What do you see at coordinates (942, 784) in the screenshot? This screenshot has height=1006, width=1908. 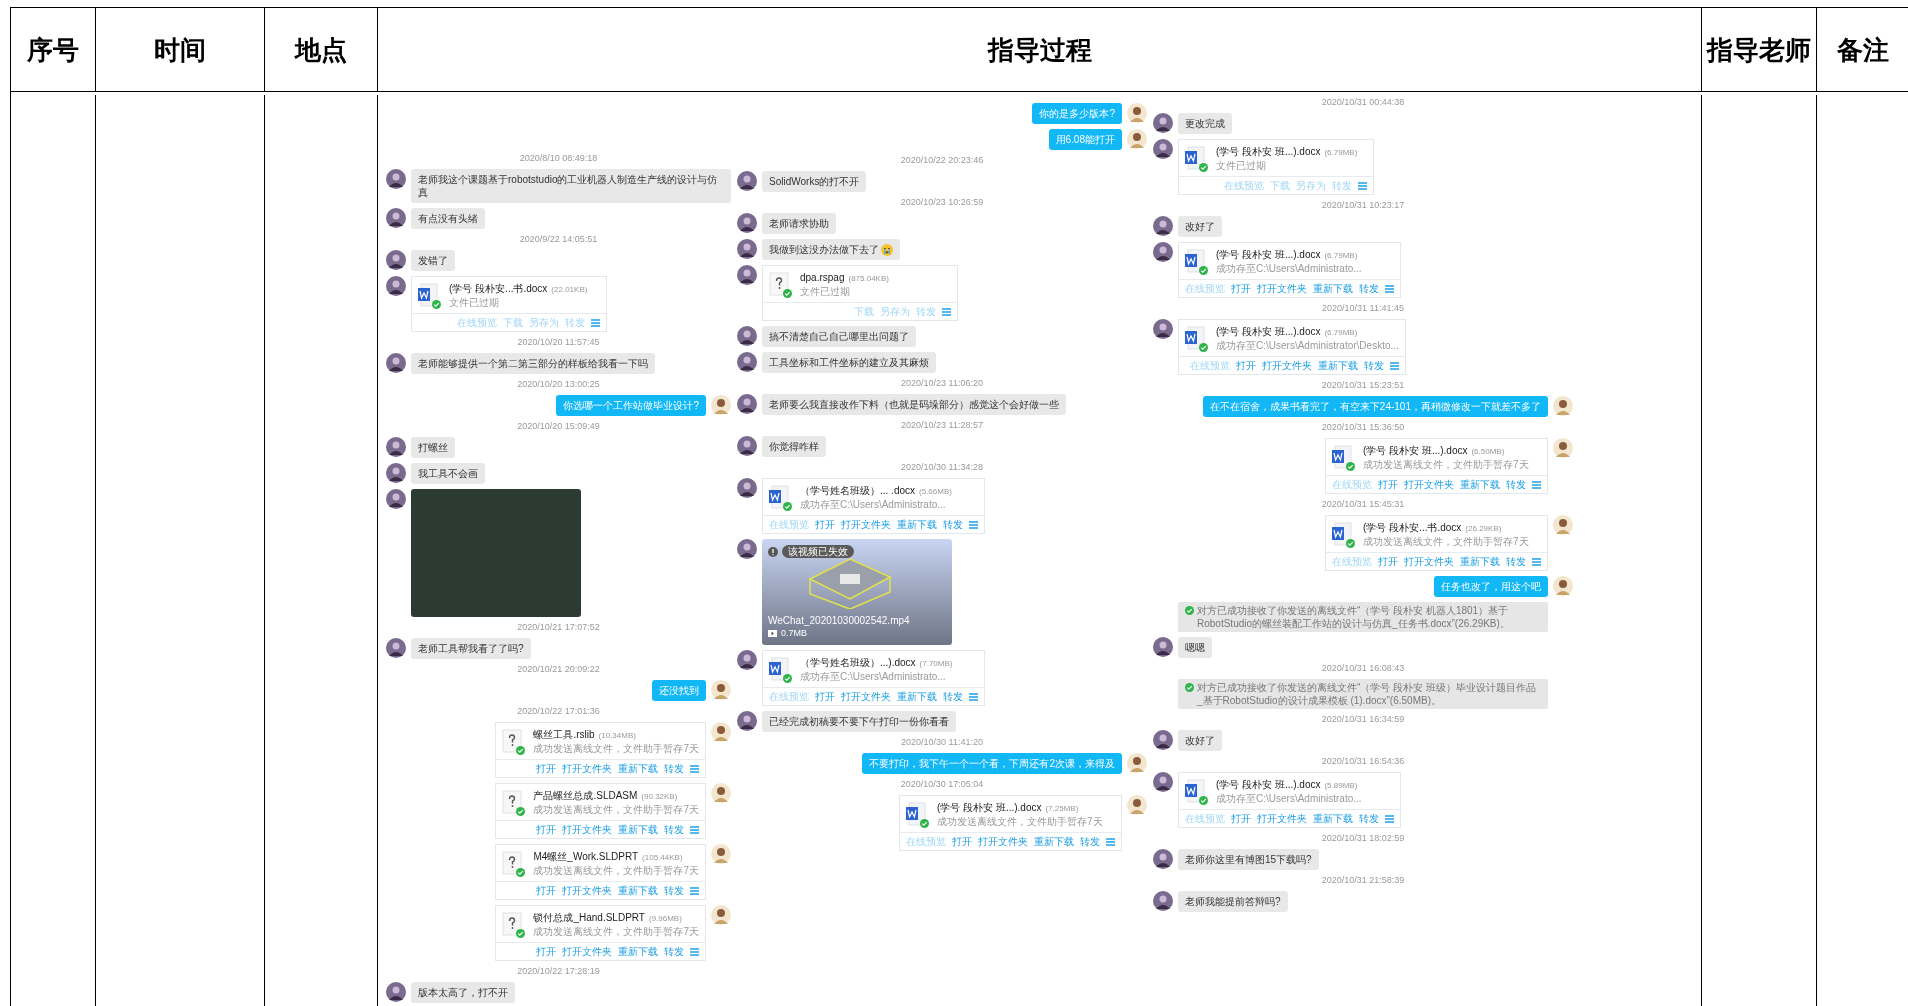 I see `timestamp: 2020/10/30 17:05:04` at bounding box center [942, 784].